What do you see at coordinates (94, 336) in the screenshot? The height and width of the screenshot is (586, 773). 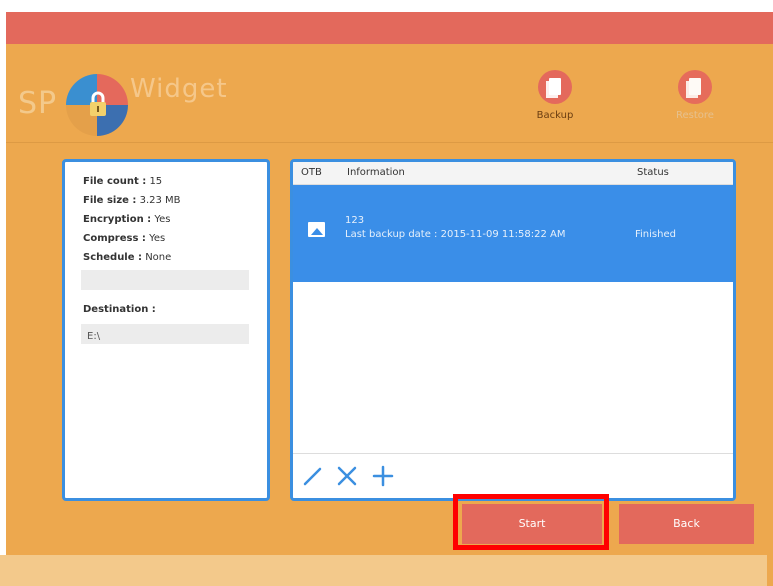 I see `destination-value: E:\` at bounding box center [94, 336].